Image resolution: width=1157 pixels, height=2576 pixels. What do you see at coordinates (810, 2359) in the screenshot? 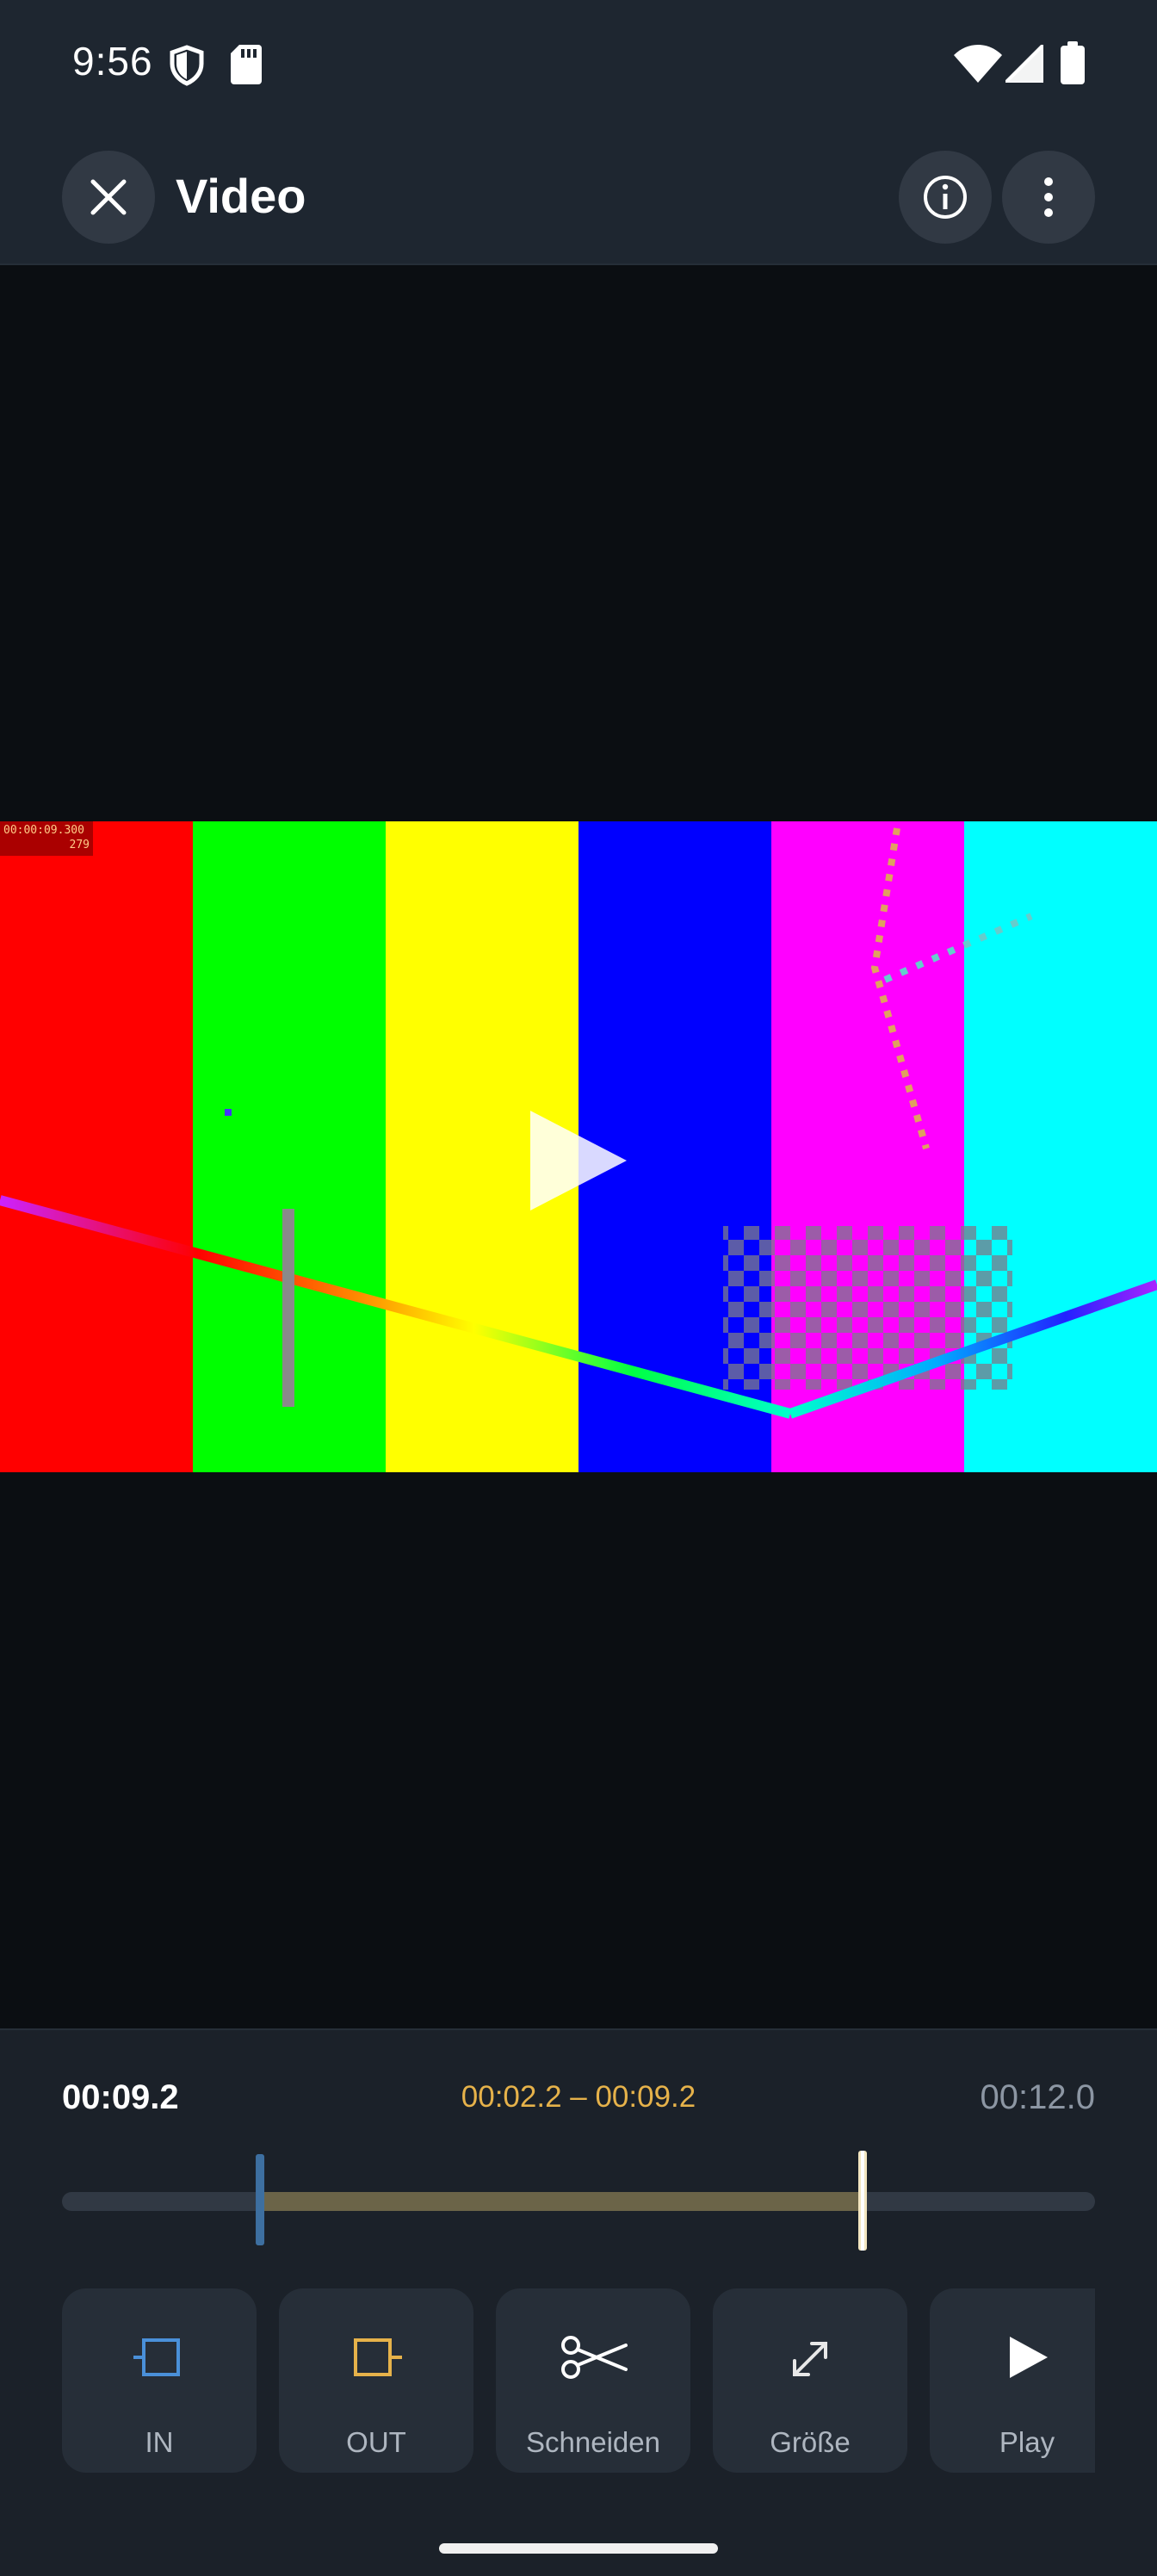
I see `resize-icon` at bounding box center [810, 2359].